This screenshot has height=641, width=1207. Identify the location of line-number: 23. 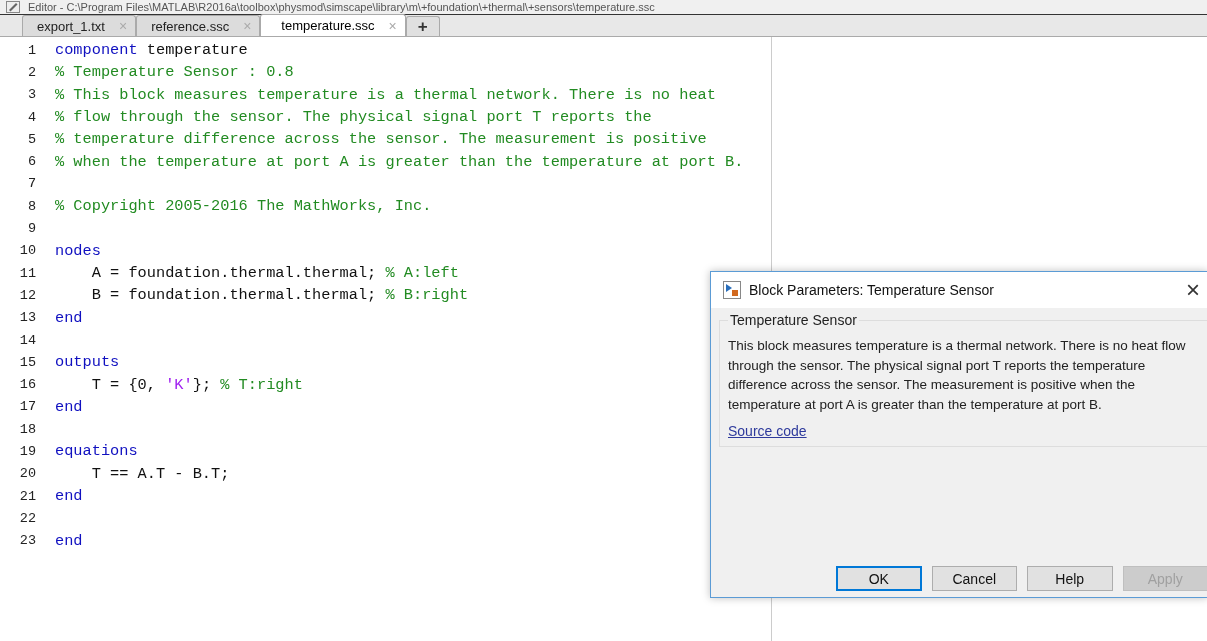
(27, 541).